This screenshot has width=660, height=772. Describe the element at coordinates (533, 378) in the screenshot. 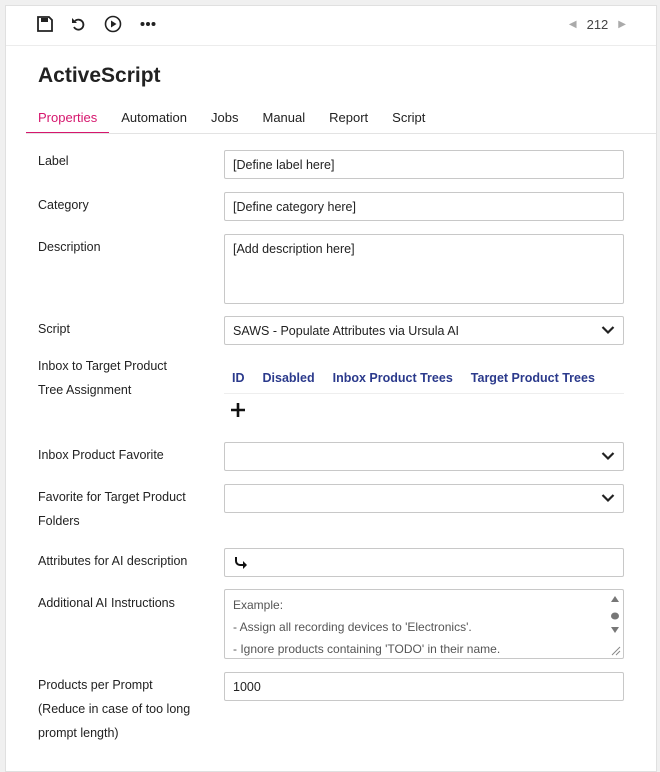

I see `column-header-target-trees: Target Product Trees` at that location.